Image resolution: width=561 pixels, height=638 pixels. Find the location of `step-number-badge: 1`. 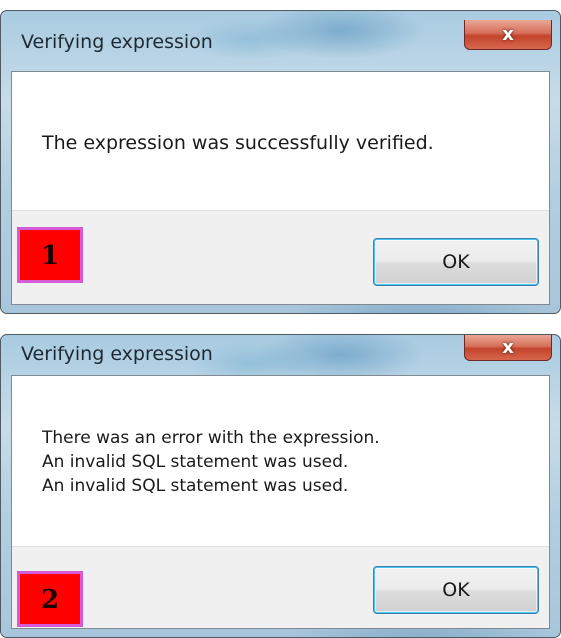

step-number-badge: 1 is located at coordinates (50, 255).